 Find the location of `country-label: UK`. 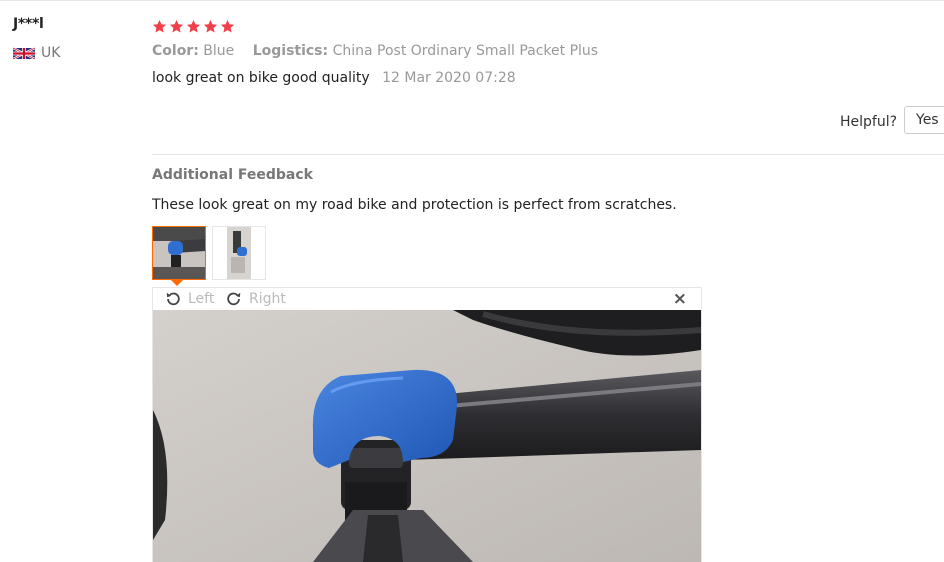

country-label: UK is located at coordinates (51, 53).